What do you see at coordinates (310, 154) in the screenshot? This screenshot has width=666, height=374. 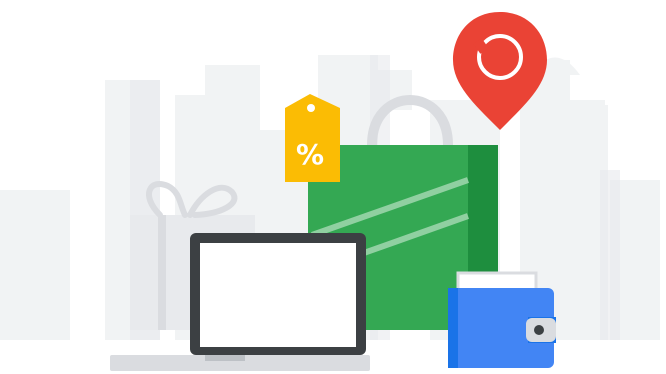 I see `price-tag-symbol: %` at bounding box center [310, 154].